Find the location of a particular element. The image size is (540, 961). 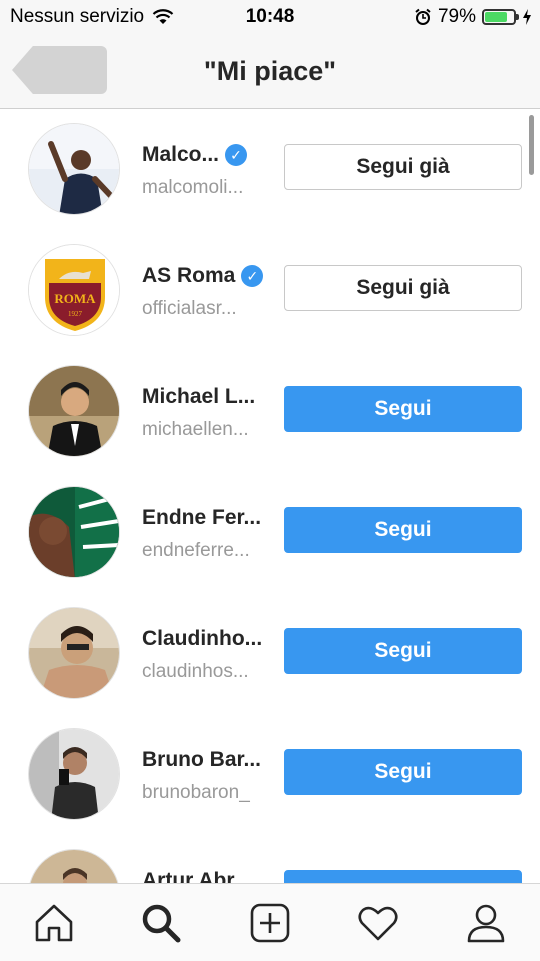

battery-icon is located at coordinates (500, 17).